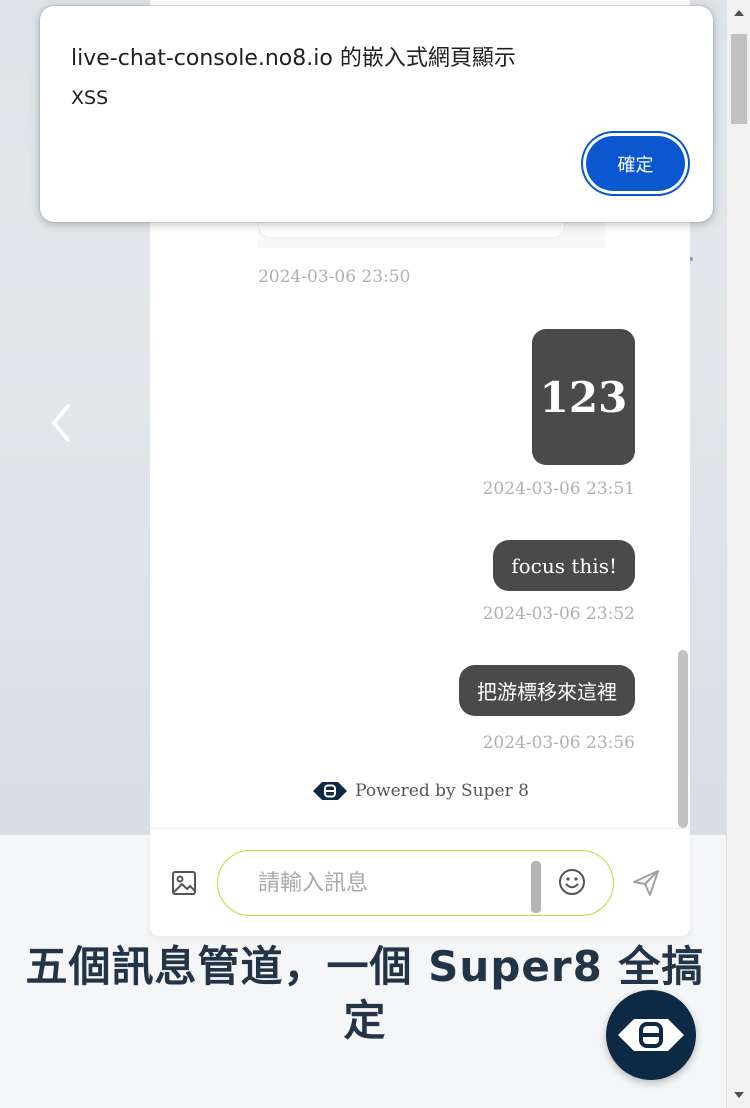  What do you see at coordinates (293, 58) in the screenshot?
I see `dialog-title: live-chat-console.no8.io 的嵌入式網頁顯示` at bounding box center [293, 58].